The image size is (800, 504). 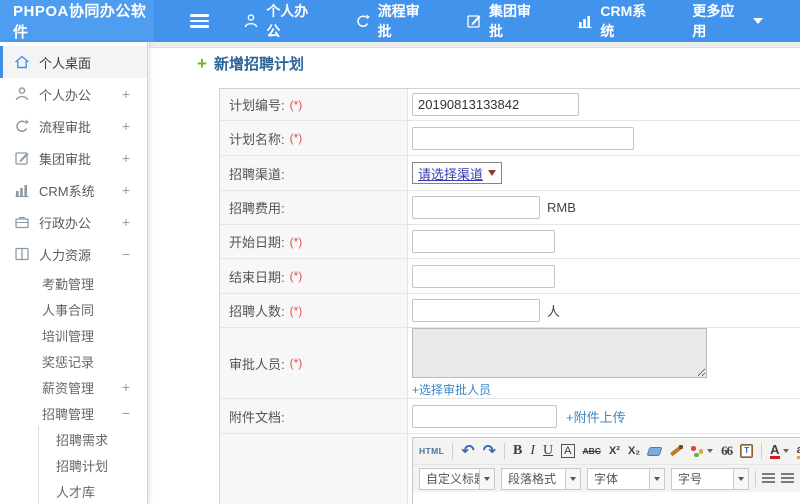 I want to click on editor-toolbar-row2: 自定义标题 段落格式 字体 字号, so click(x=606, y=478).